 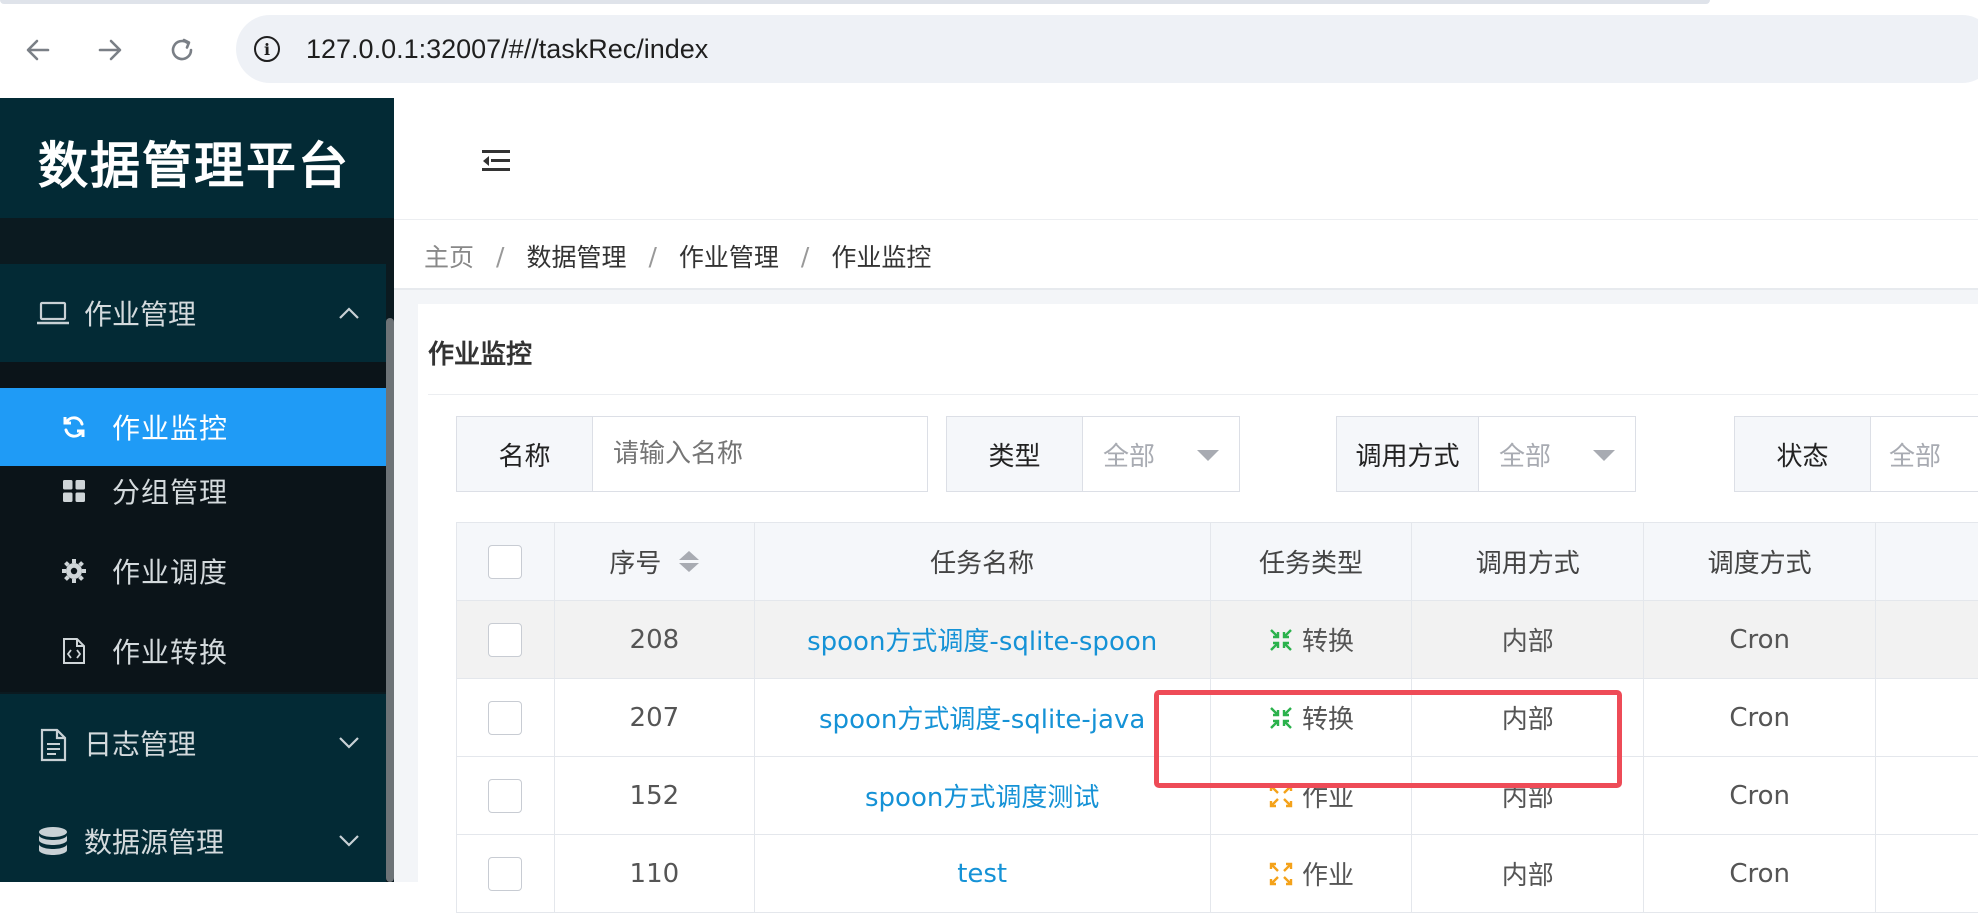 I want to click on transform-icon, so click(x=1281, y=717).